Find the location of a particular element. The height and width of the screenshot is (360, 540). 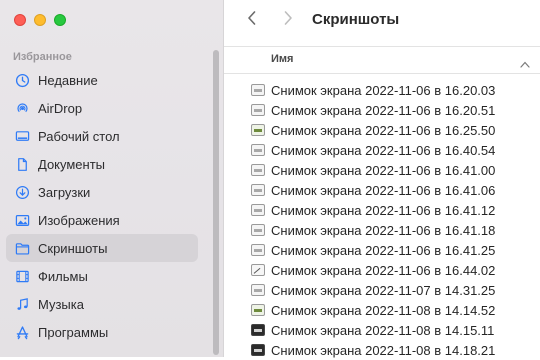

list-item: Снимок экрана 2022-11-07 в 14.31.25 is located at coordinates (382, 290).